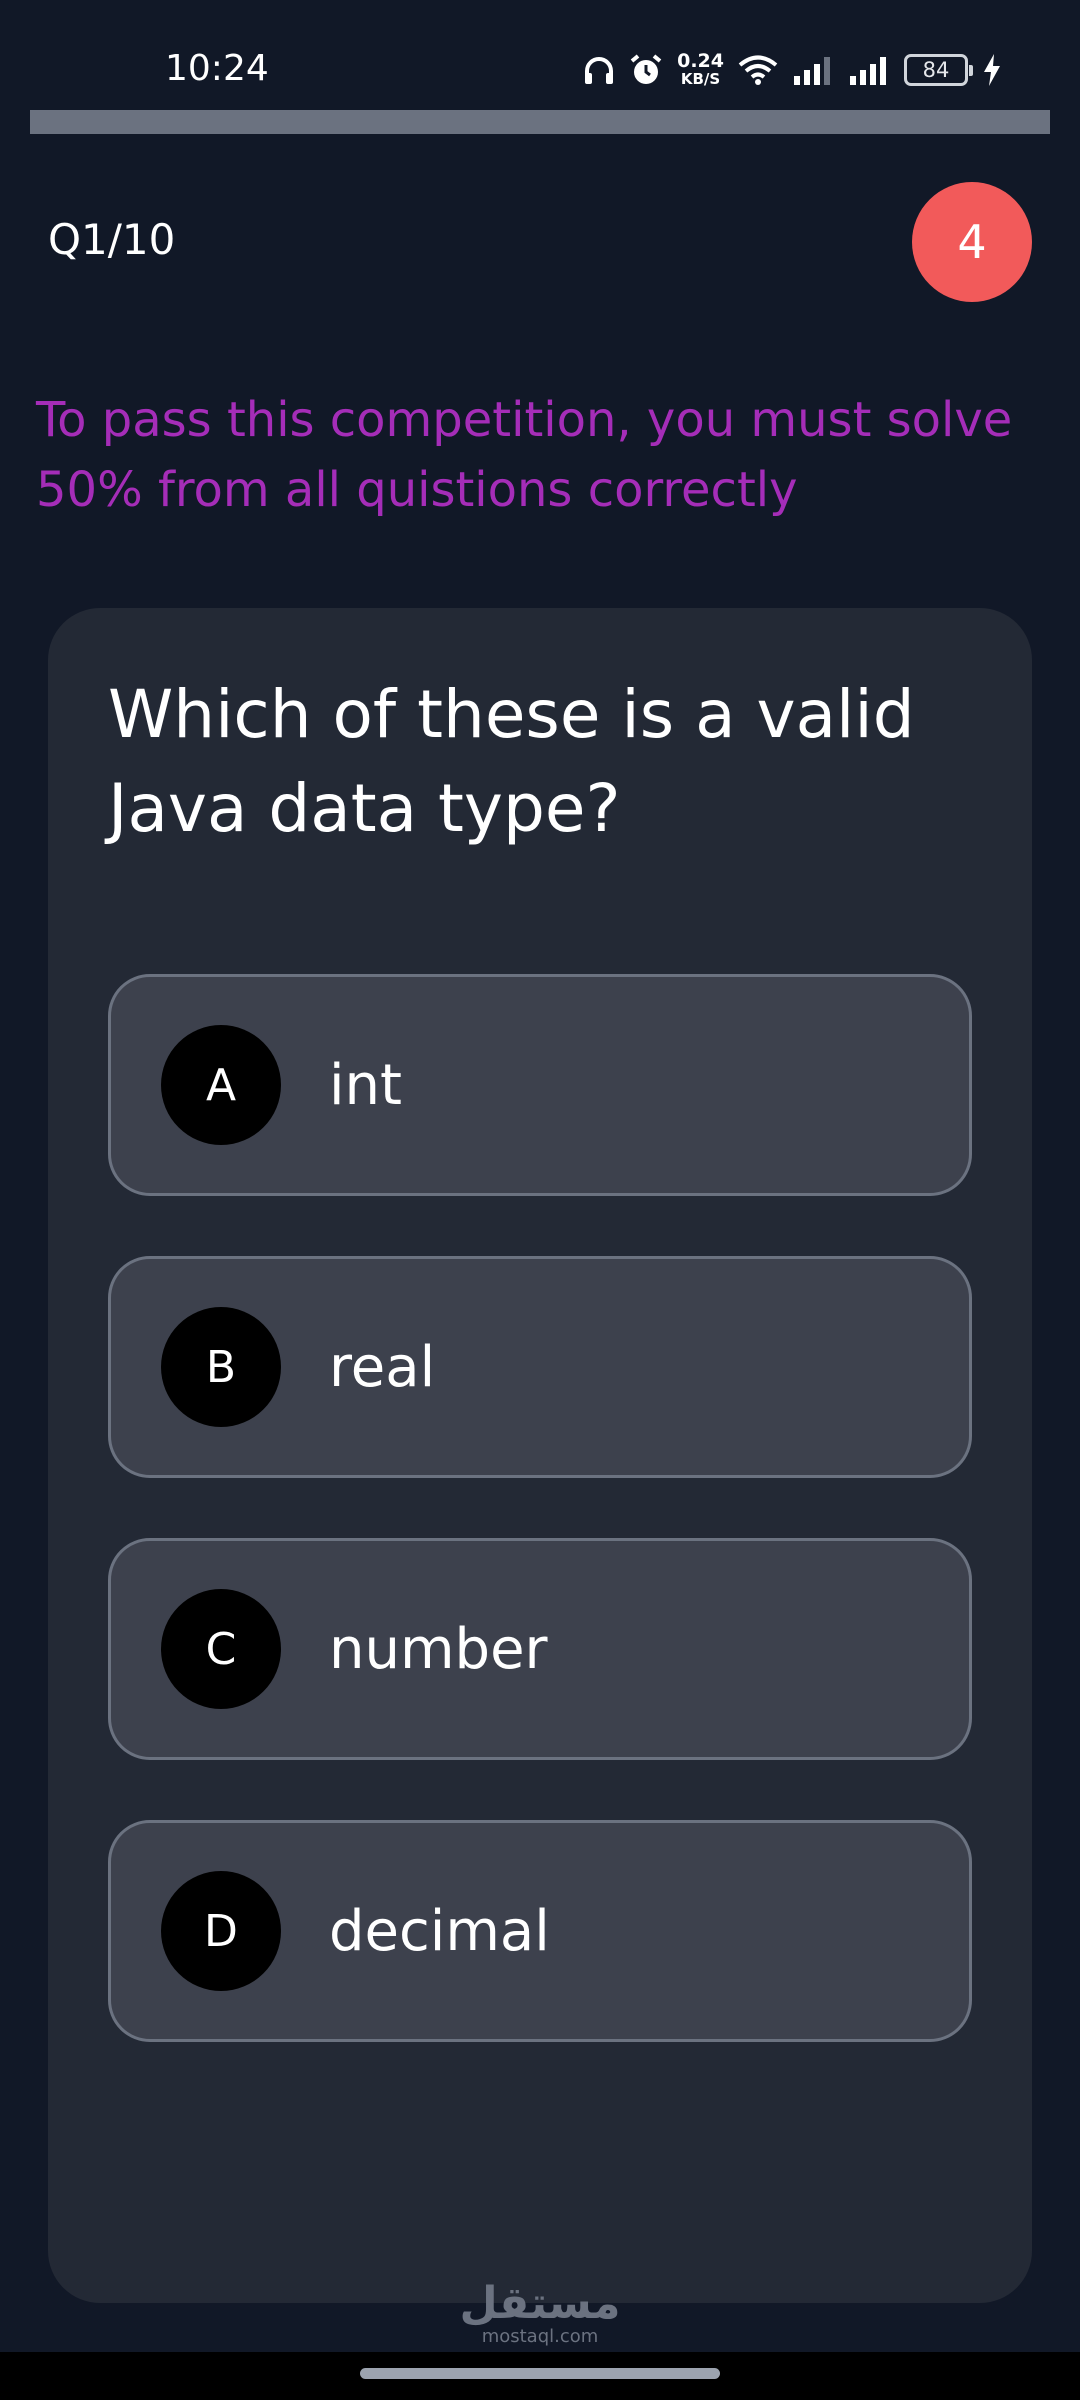 The image size is (1080, 2400). Describe the element at coordinates (217, 68) in the screenshot. I see `status-time: 10:24` at that location.